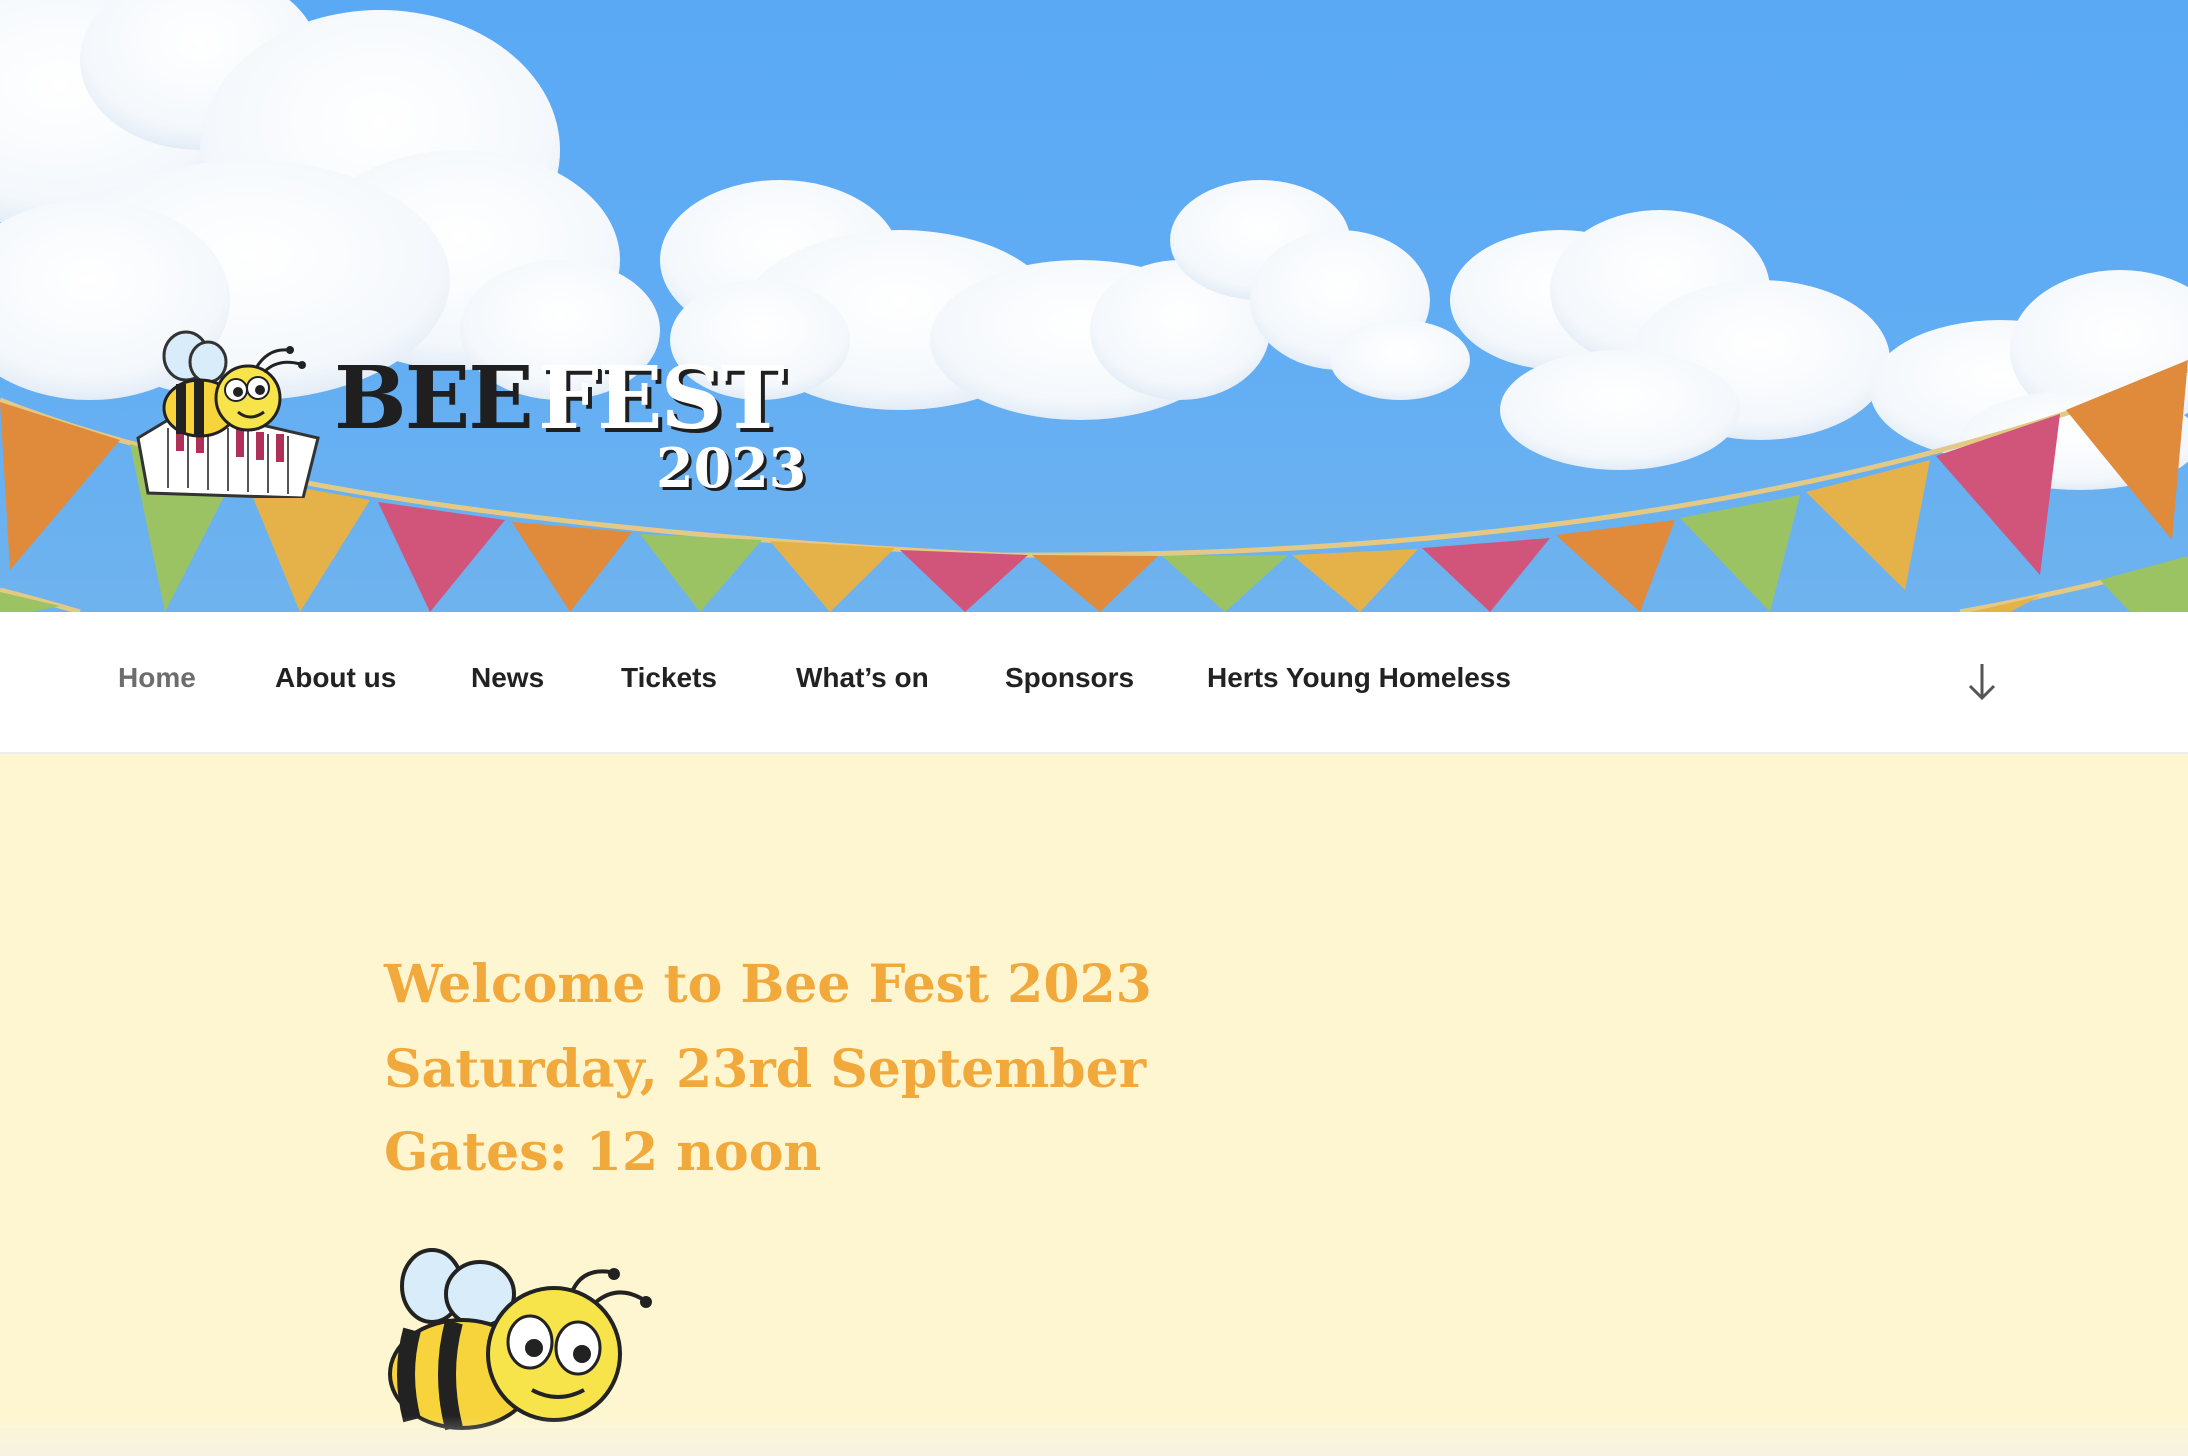  Describe the element at coordinates (661, 398) in the screenshot. I see `logo-word-fest: FEST` at that location.